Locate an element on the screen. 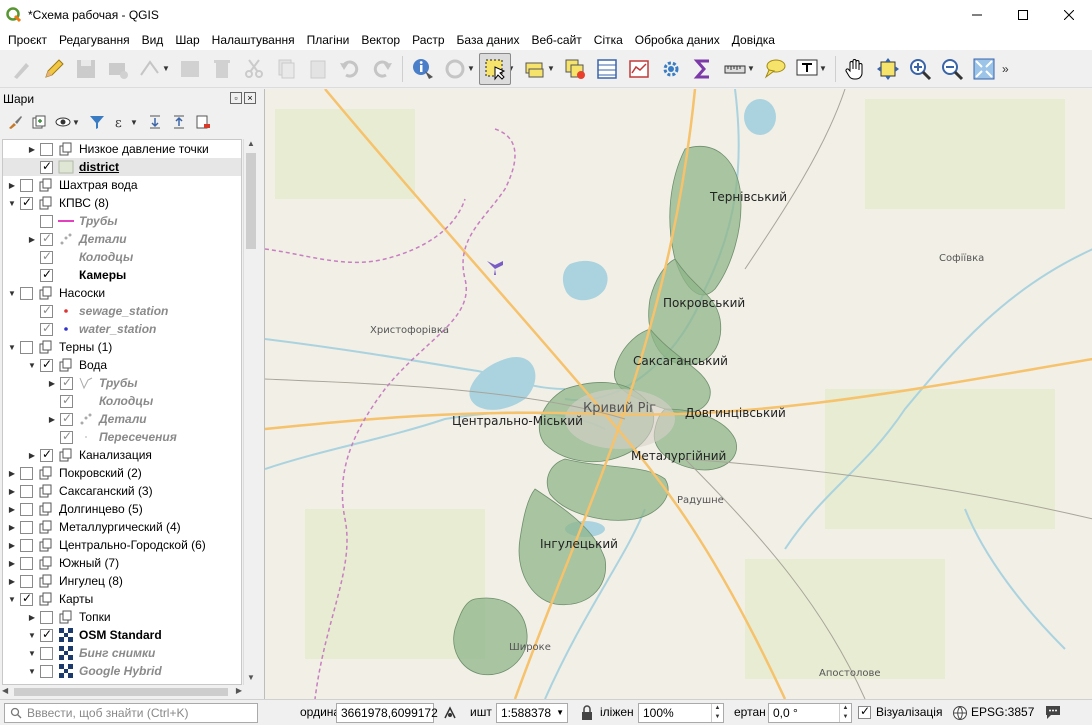 This screenshot has height=725, width=1092. messages-icon is located at coordinates (1053, 712).